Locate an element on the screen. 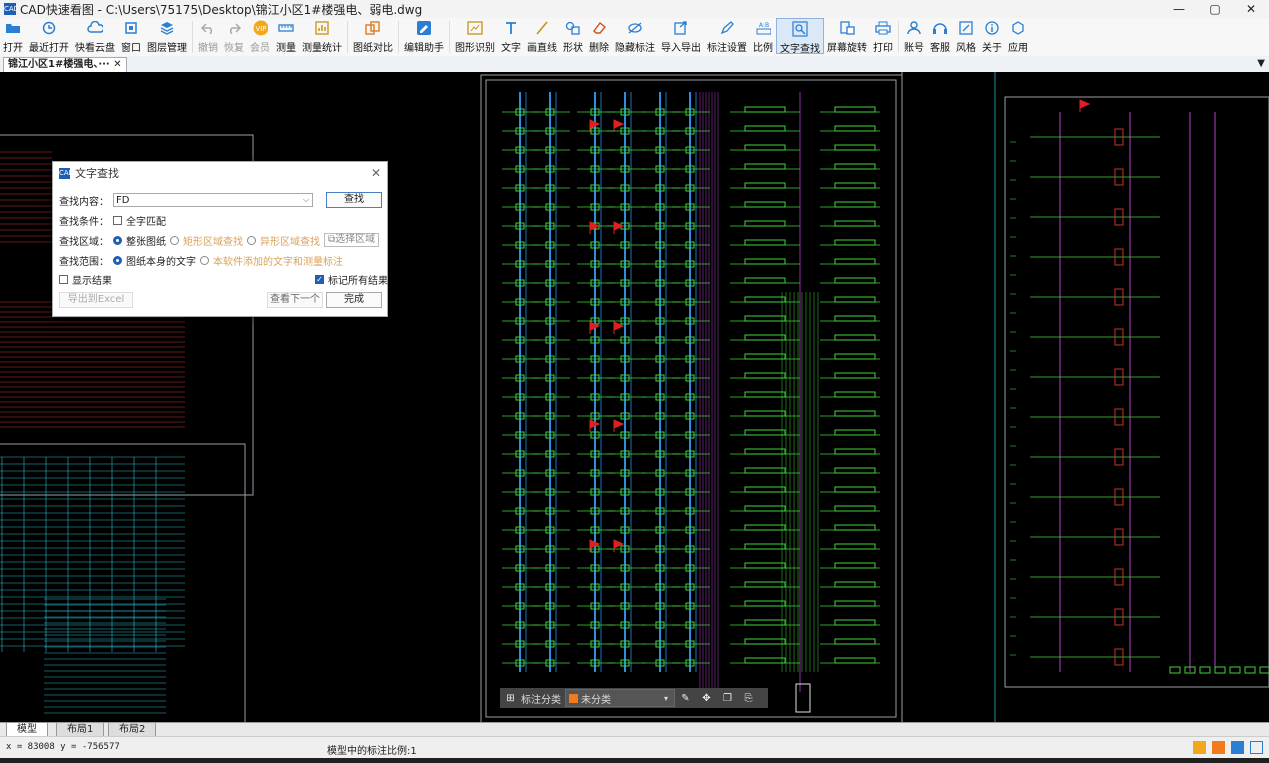  svg-text: VIP is located at coordinates (260, 29).